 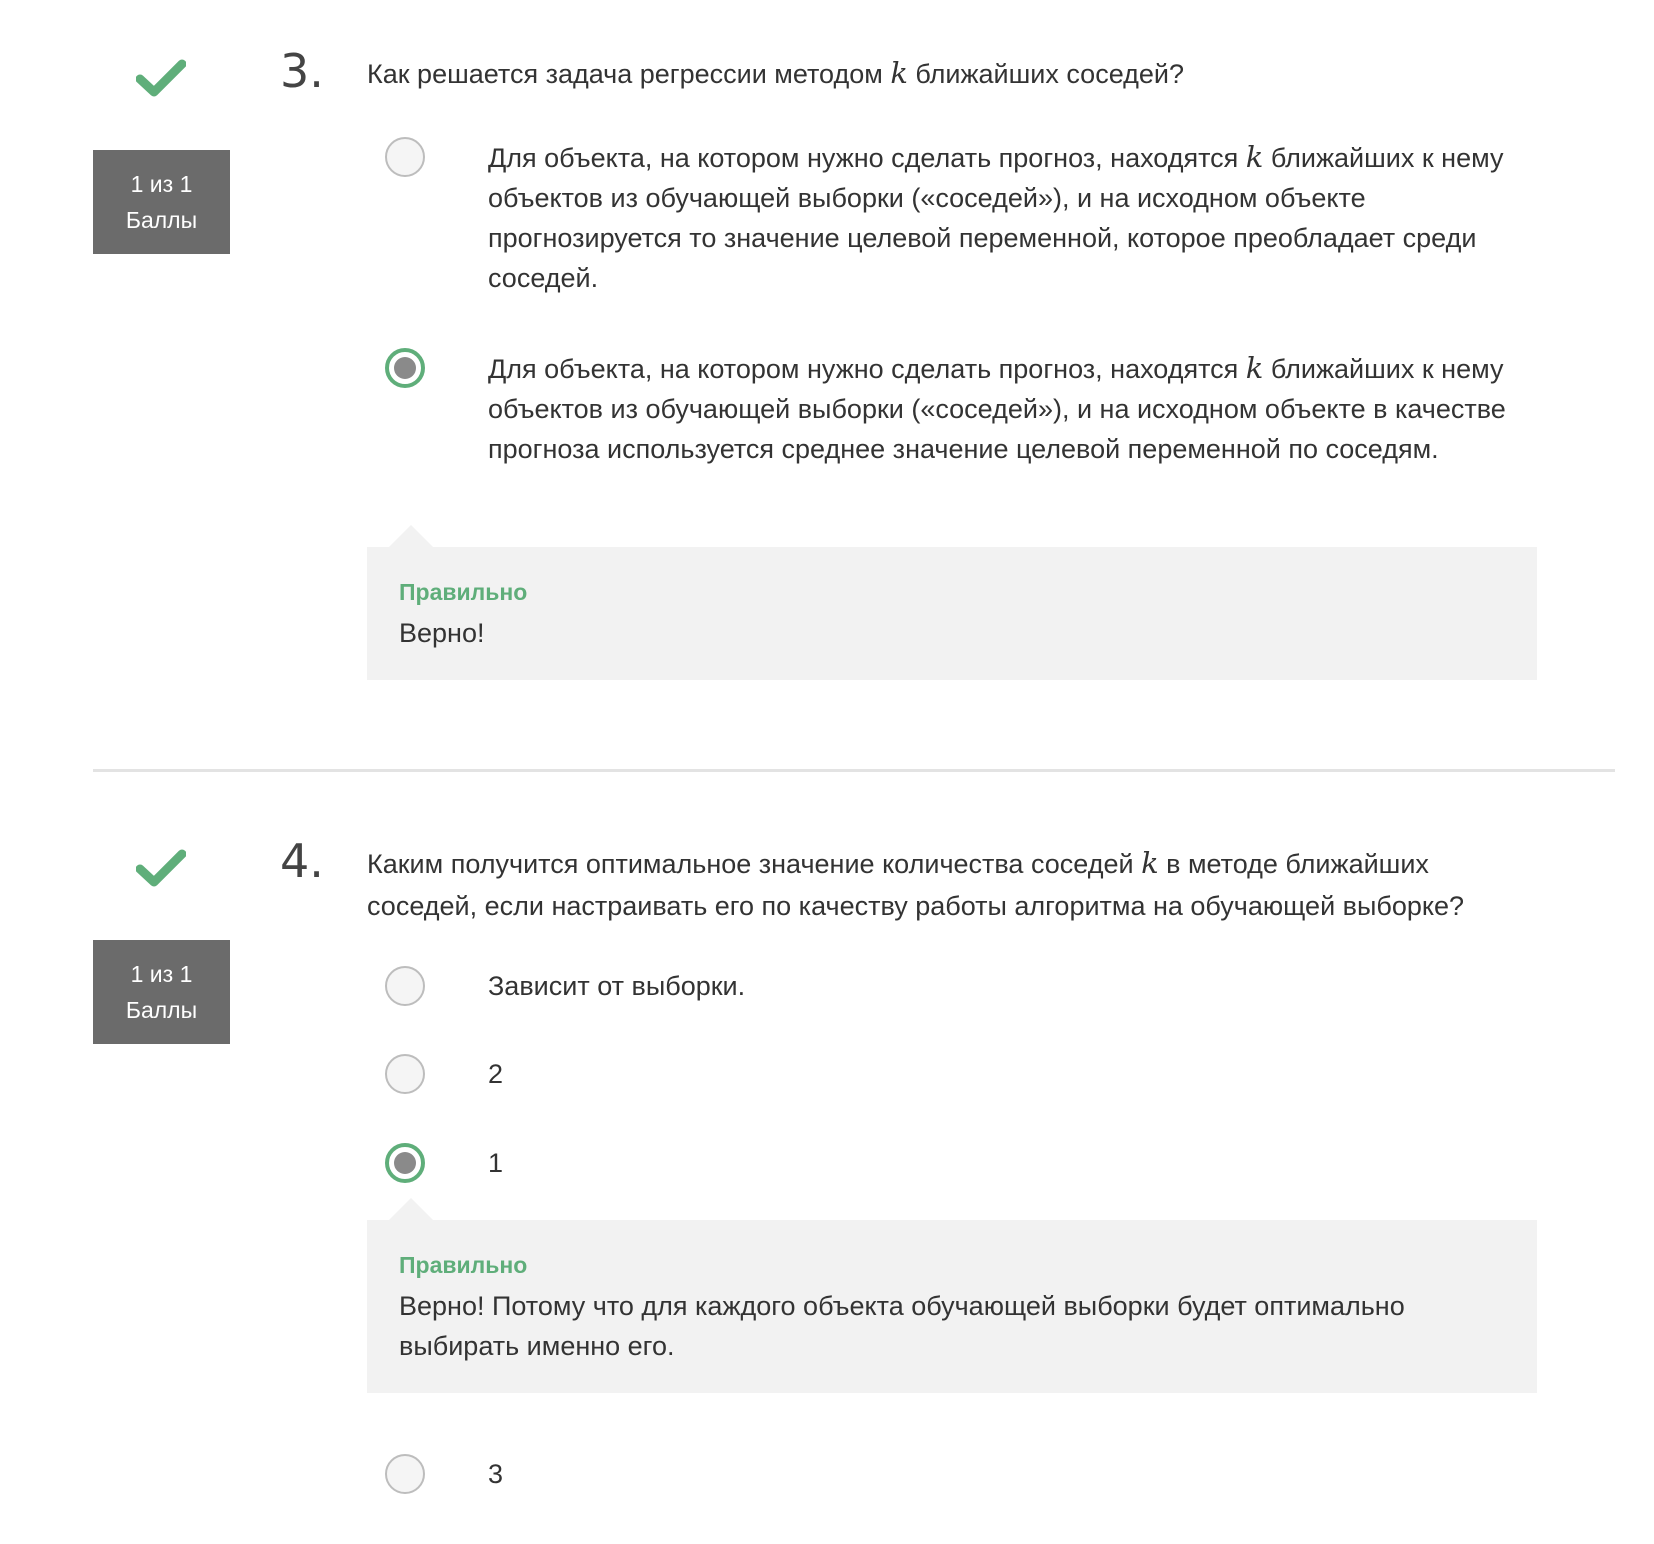 I want to click on answer-option: 3, so click(x=960, y=1474).